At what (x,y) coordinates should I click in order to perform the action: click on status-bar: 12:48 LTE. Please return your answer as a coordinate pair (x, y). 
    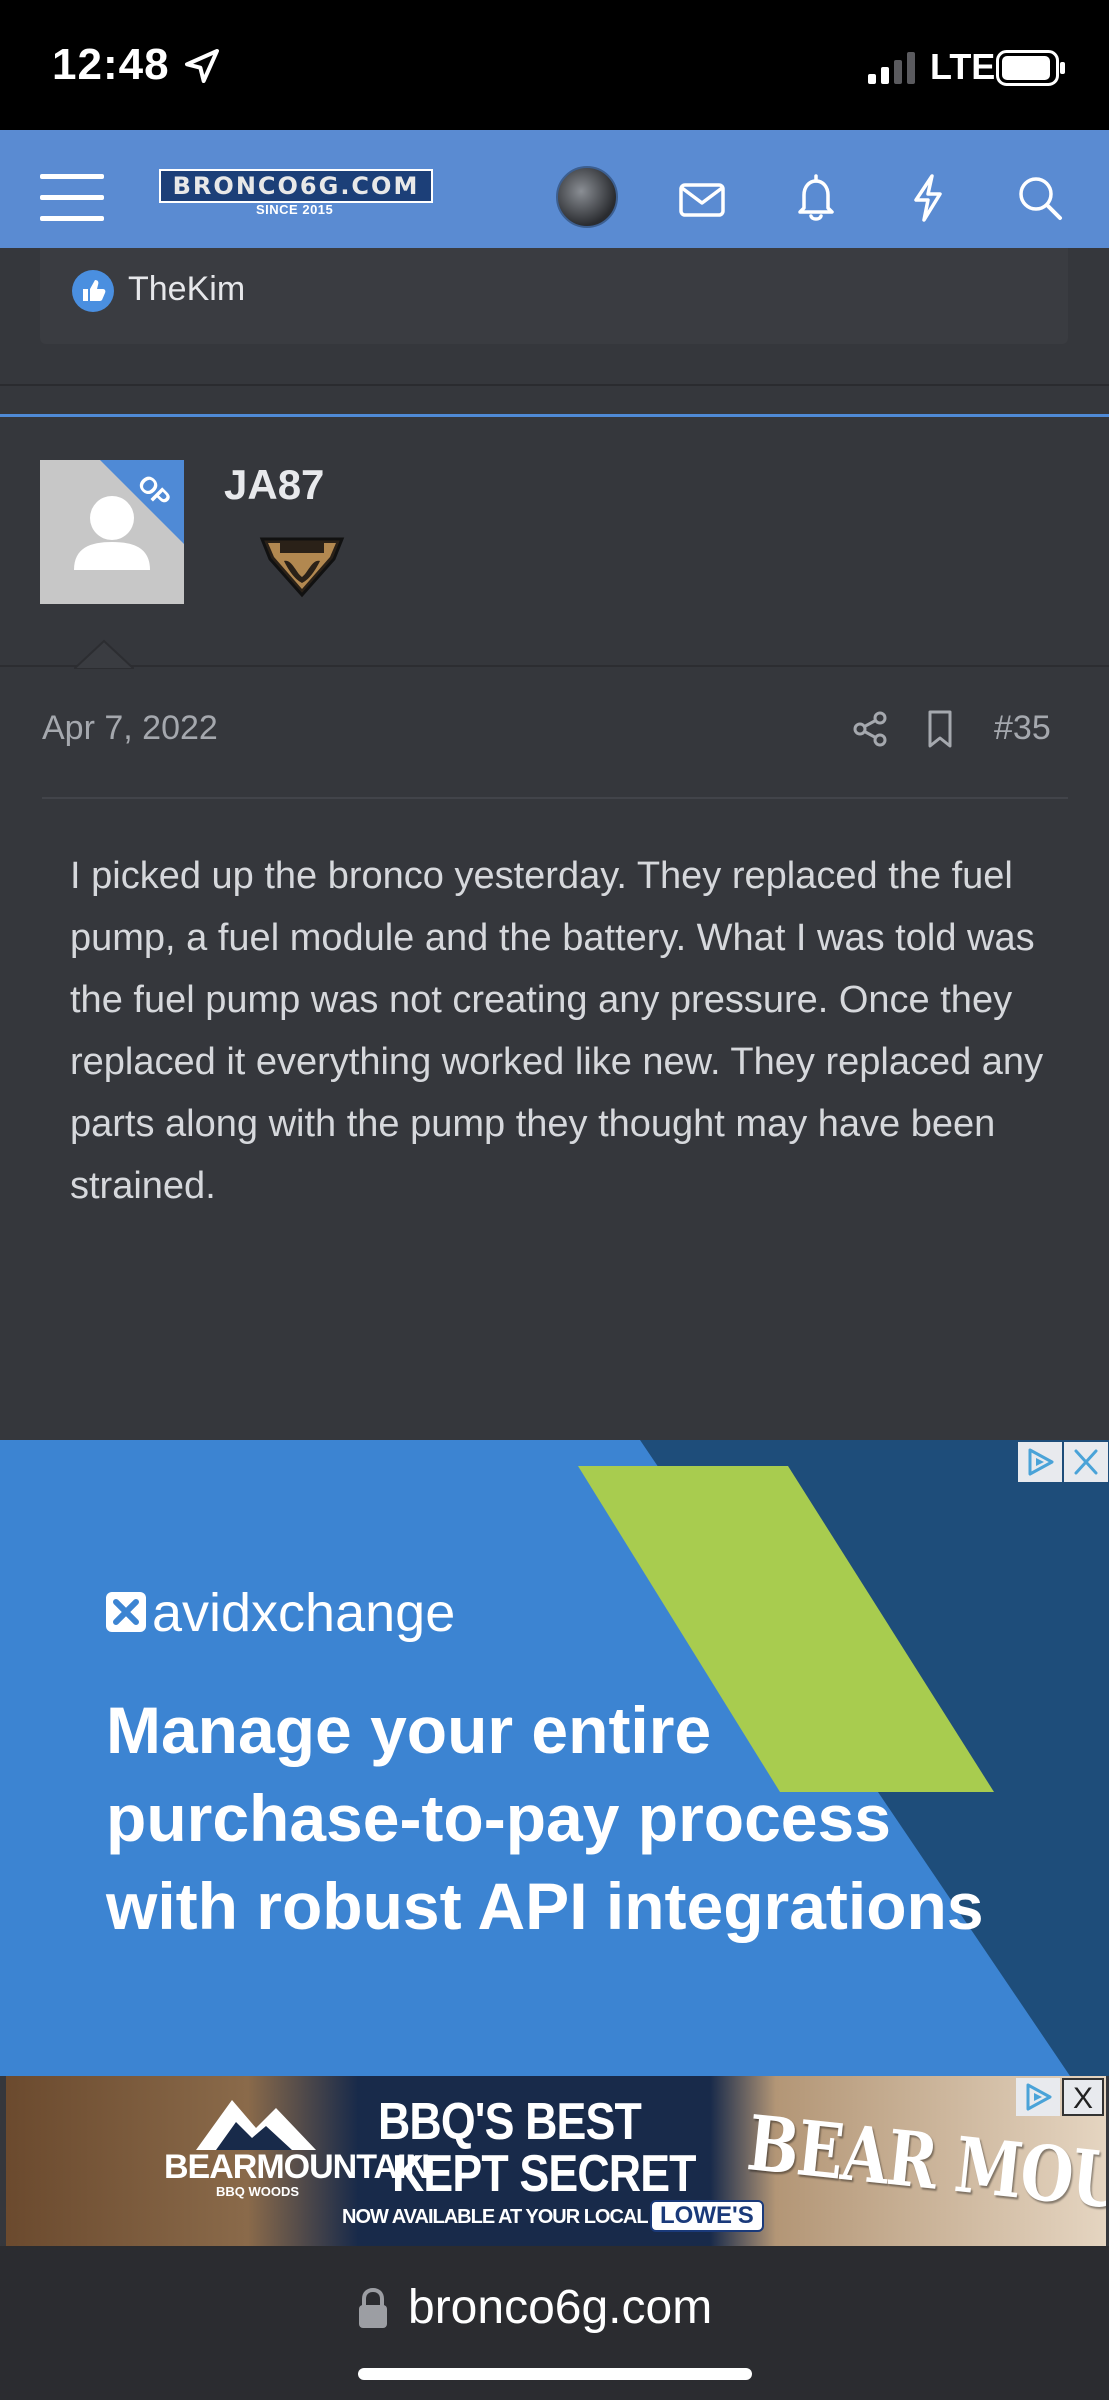
    Looking at the image, I should click on (554, 65).